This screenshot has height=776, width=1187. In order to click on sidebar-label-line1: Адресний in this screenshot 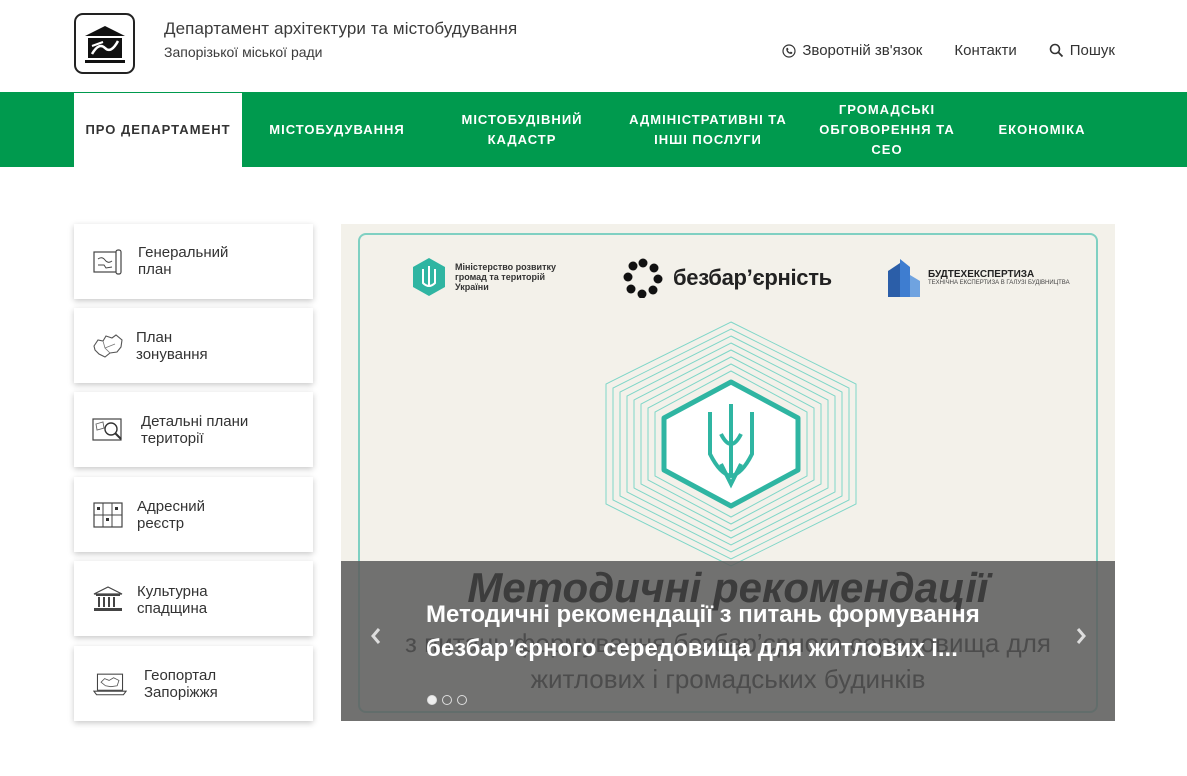, I will do `click(171, 506)`.